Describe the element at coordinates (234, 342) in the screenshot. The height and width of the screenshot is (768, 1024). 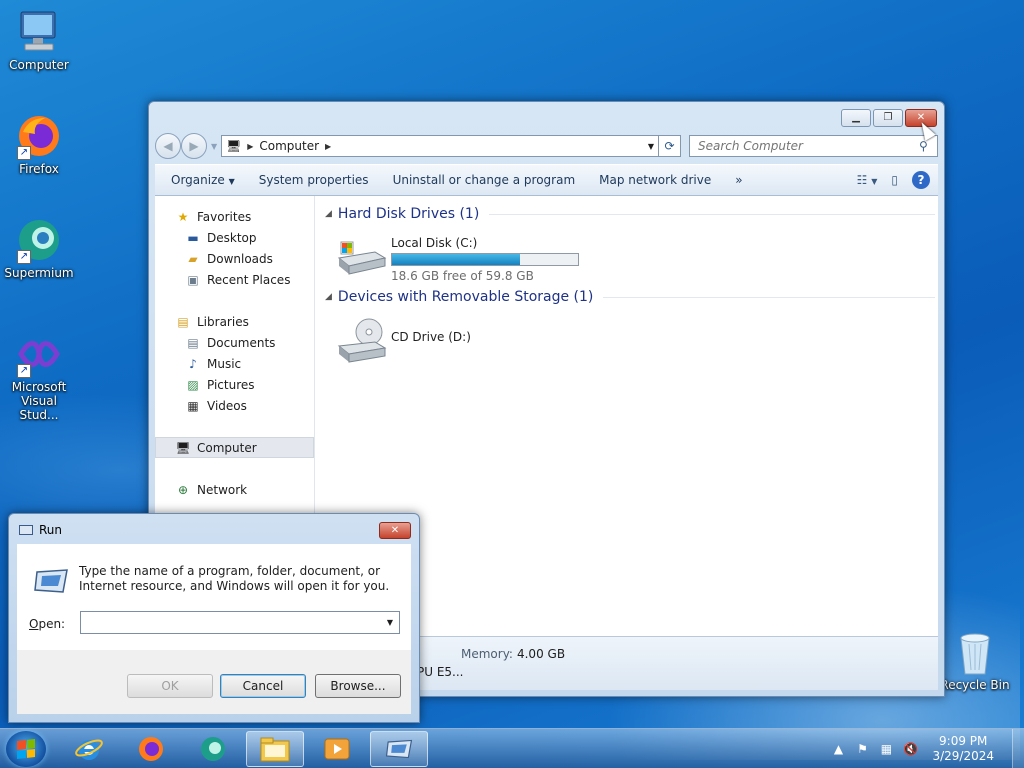
I see `nav-documents: ▤ Documents` at that location.